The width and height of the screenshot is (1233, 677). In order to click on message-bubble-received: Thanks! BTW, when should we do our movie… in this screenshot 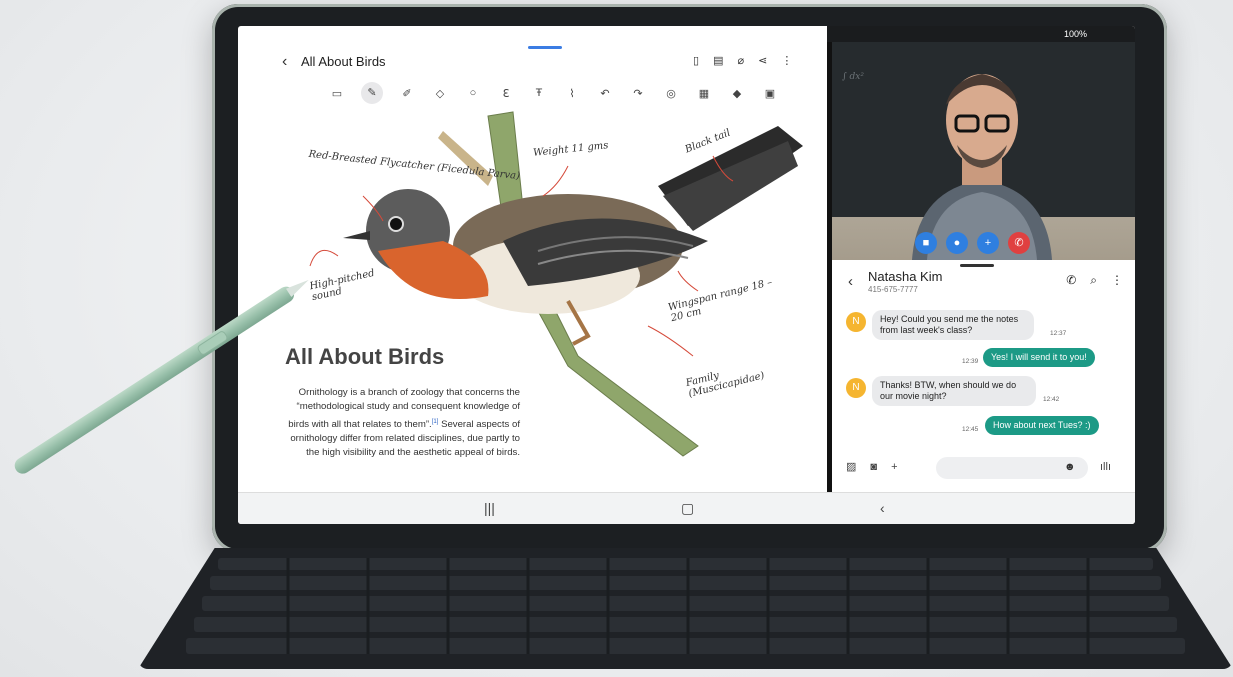, I will do `click(954, 391)`.